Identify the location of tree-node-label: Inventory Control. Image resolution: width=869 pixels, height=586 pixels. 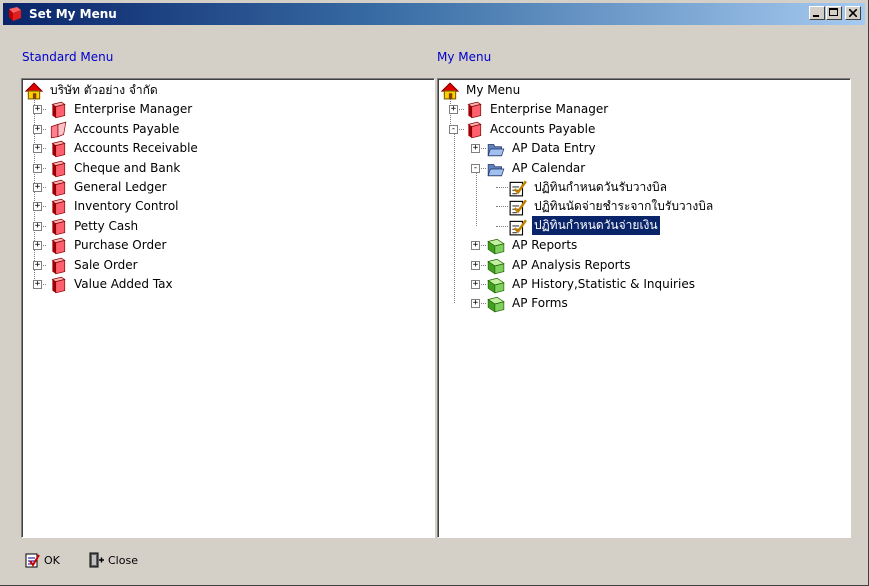
(126, 206).